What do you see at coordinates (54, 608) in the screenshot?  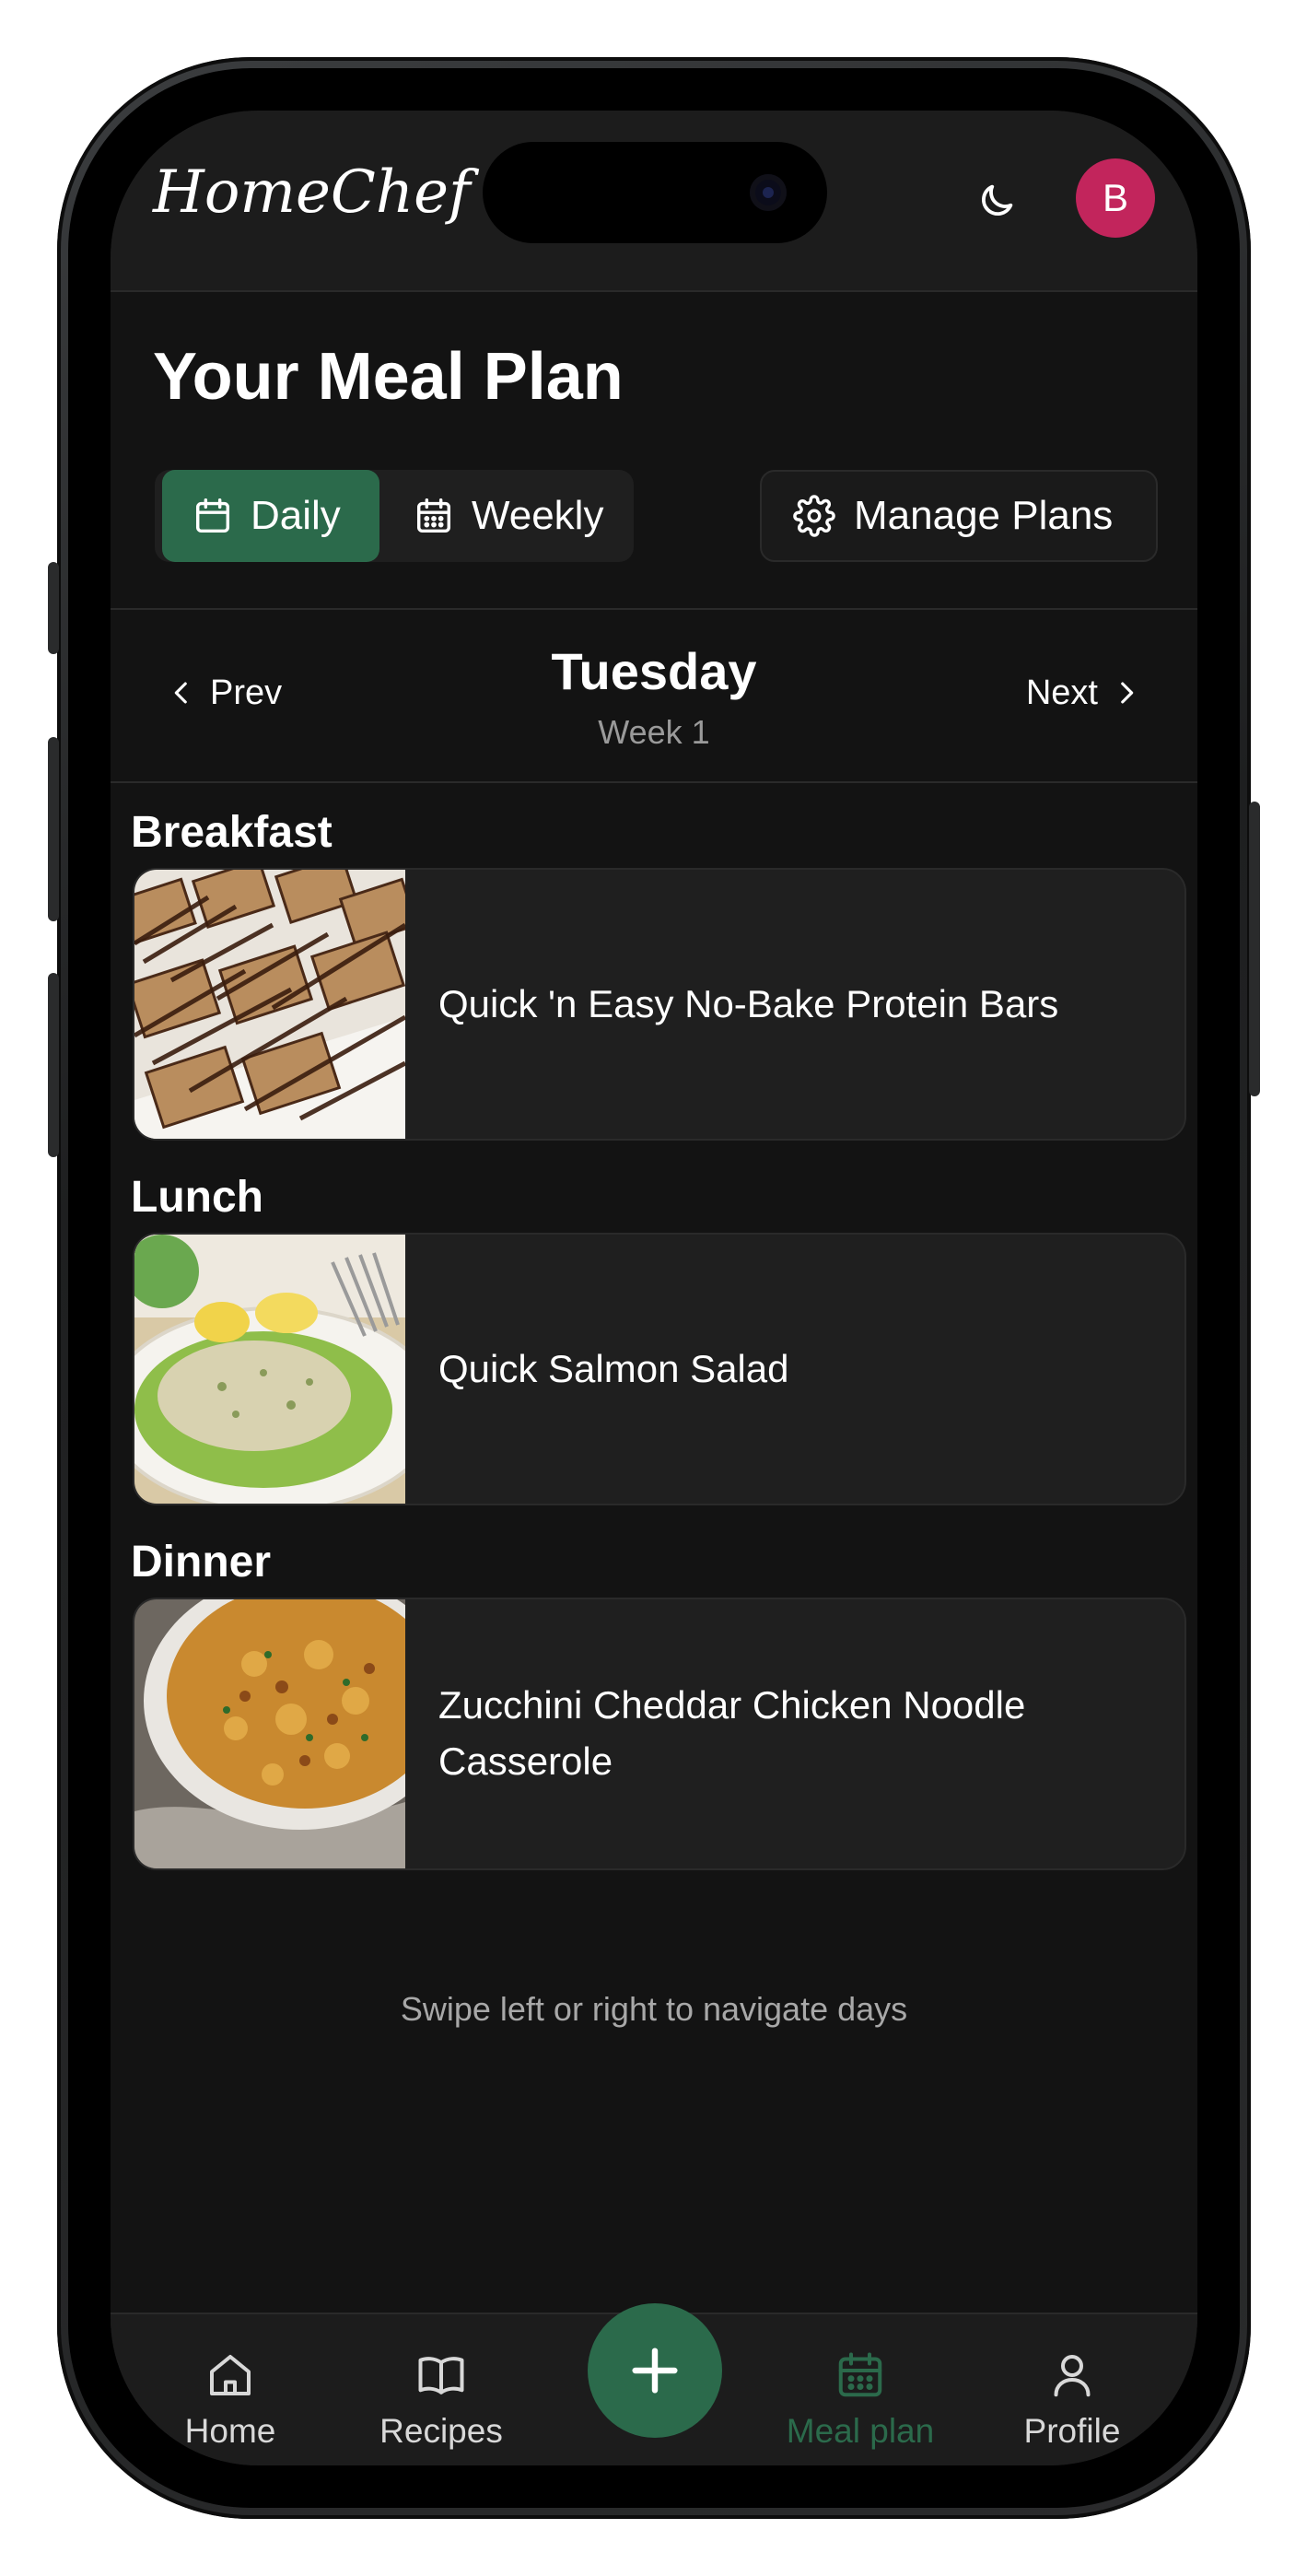 I see `action-button` at bounding box center [54, 608].